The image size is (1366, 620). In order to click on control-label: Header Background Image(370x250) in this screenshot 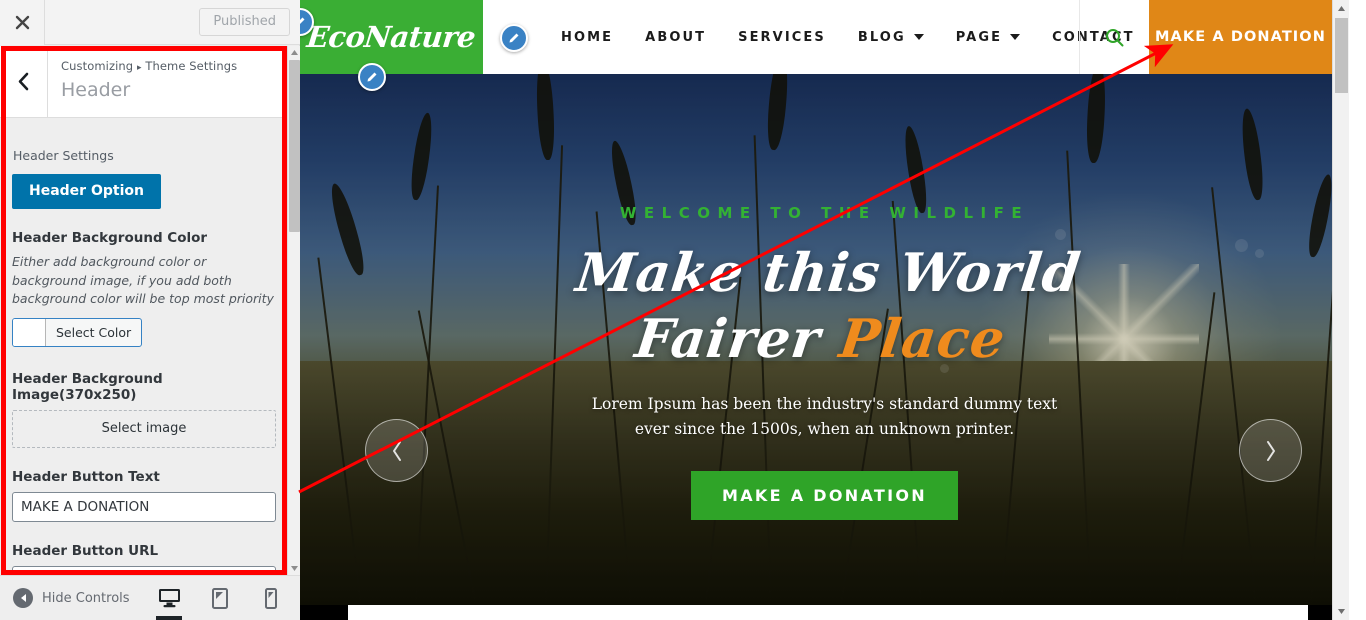, I will do `click(87, 386)`.